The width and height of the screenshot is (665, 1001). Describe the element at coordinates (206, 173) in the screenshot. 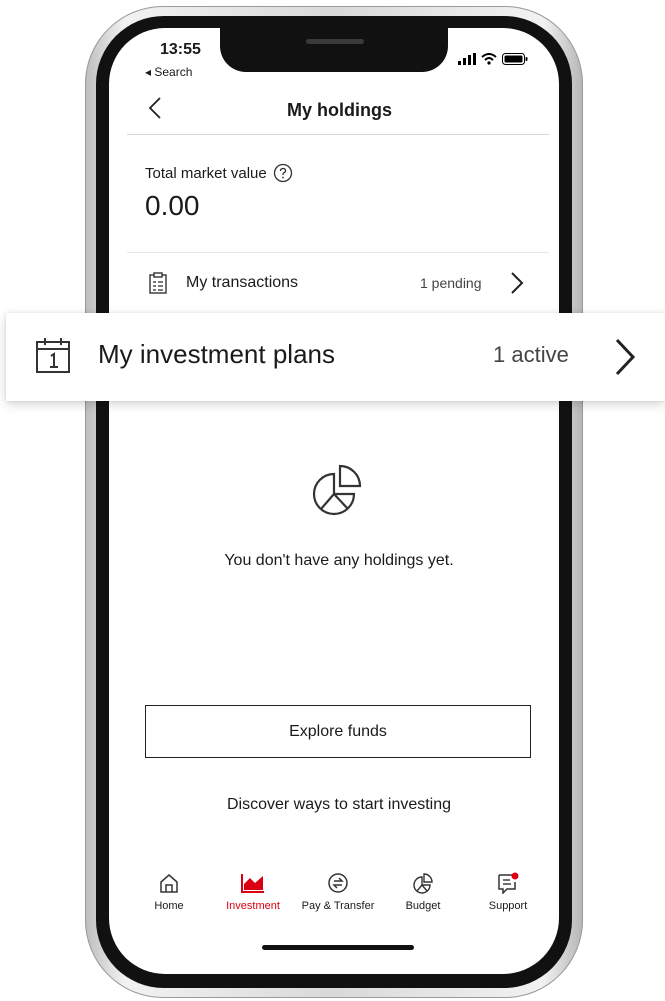

I see `total-market-value-text: Total market value` at that location.